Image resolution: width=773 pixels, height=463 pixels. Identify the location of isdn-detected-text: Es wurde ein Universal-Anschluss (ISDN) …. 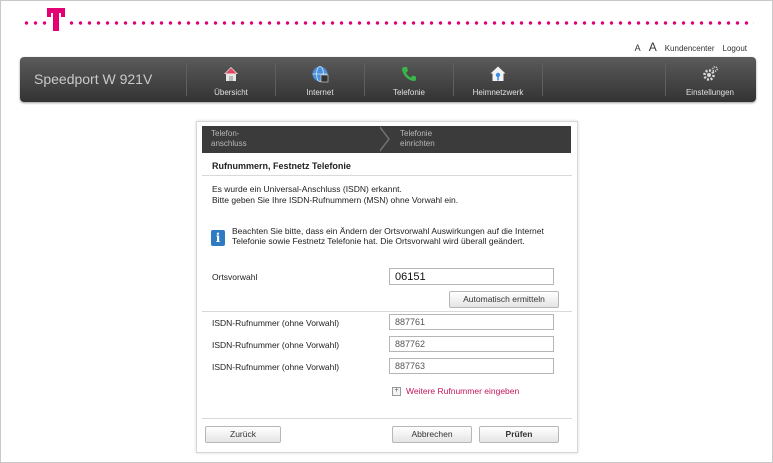
(307, 189).